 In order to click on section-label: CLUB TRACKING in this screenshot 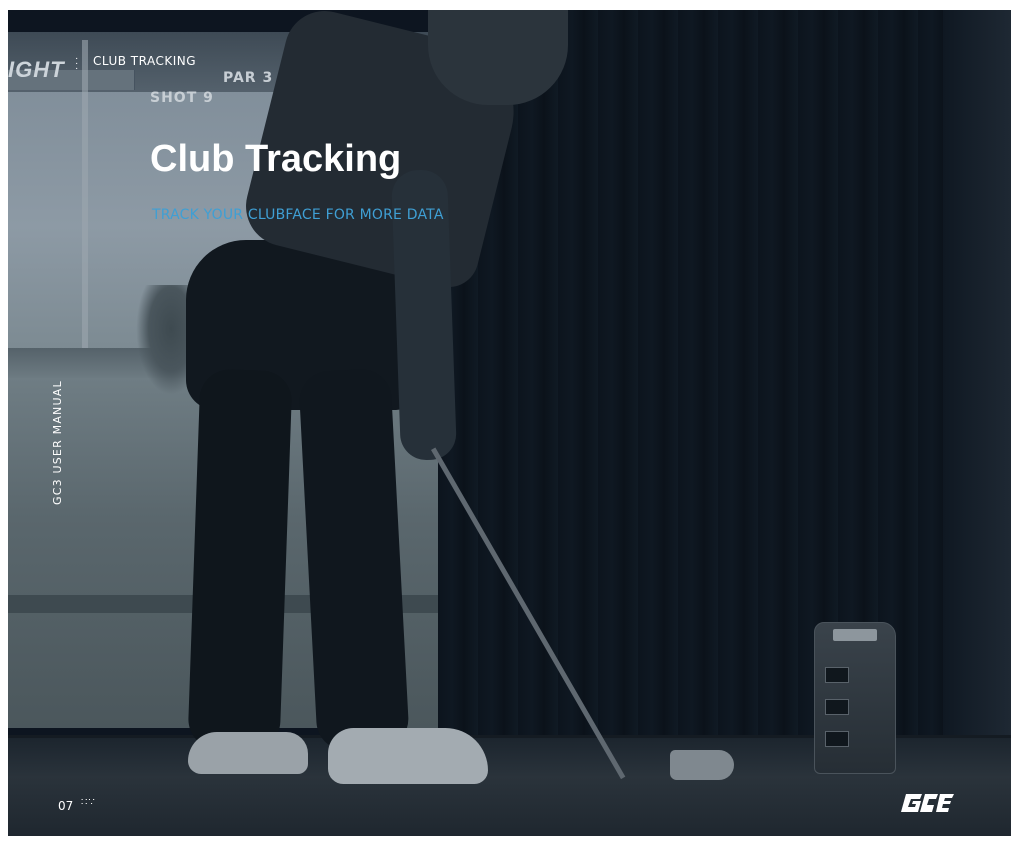, I will do `click(145, 61)`.